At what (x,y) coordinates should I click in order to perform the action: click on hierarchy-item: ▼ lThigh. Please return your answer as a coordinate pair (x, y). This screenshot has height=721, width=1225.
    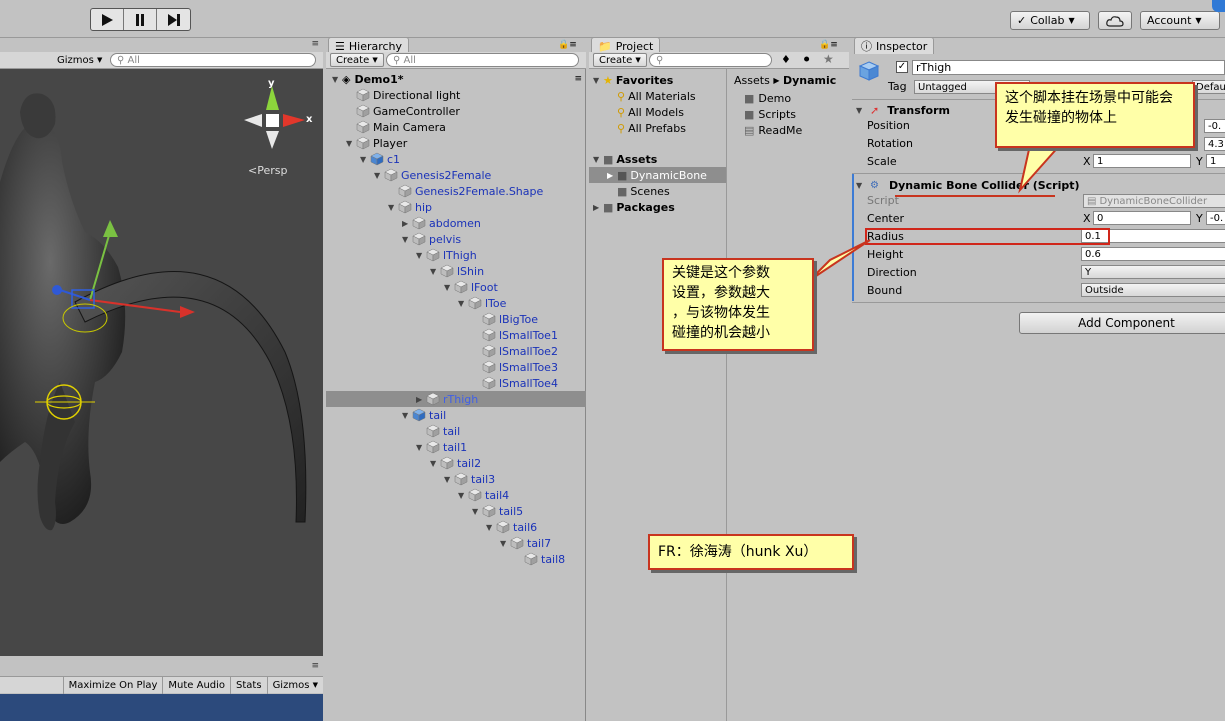
    Looking at the image, I should click on (456, 255).